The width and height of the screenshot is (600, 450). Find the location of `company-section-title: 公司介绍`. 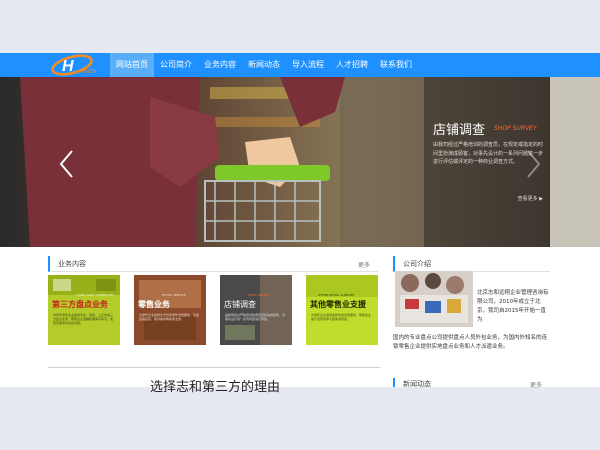

company-section-title: 公司介绍 is located at coordinates (417, 264).